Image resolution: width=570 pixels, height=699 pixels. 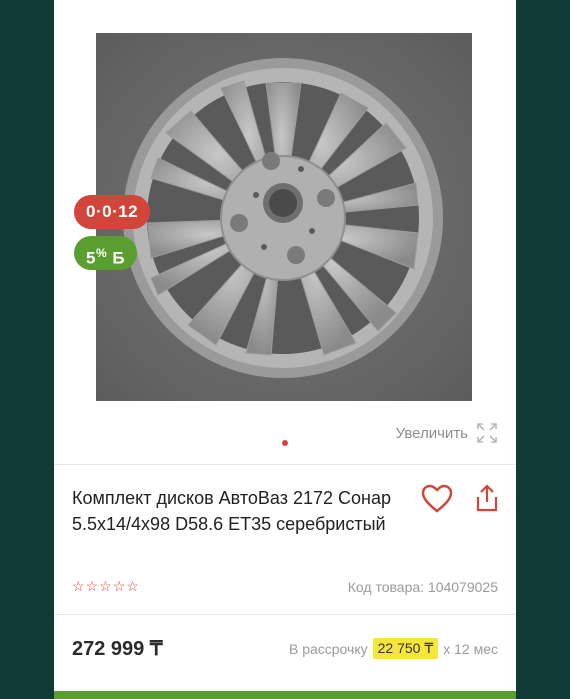 I want to click on installment-info: В рассрочку 22 750 ₸ х 12 мес, so click(x=393, y=648).